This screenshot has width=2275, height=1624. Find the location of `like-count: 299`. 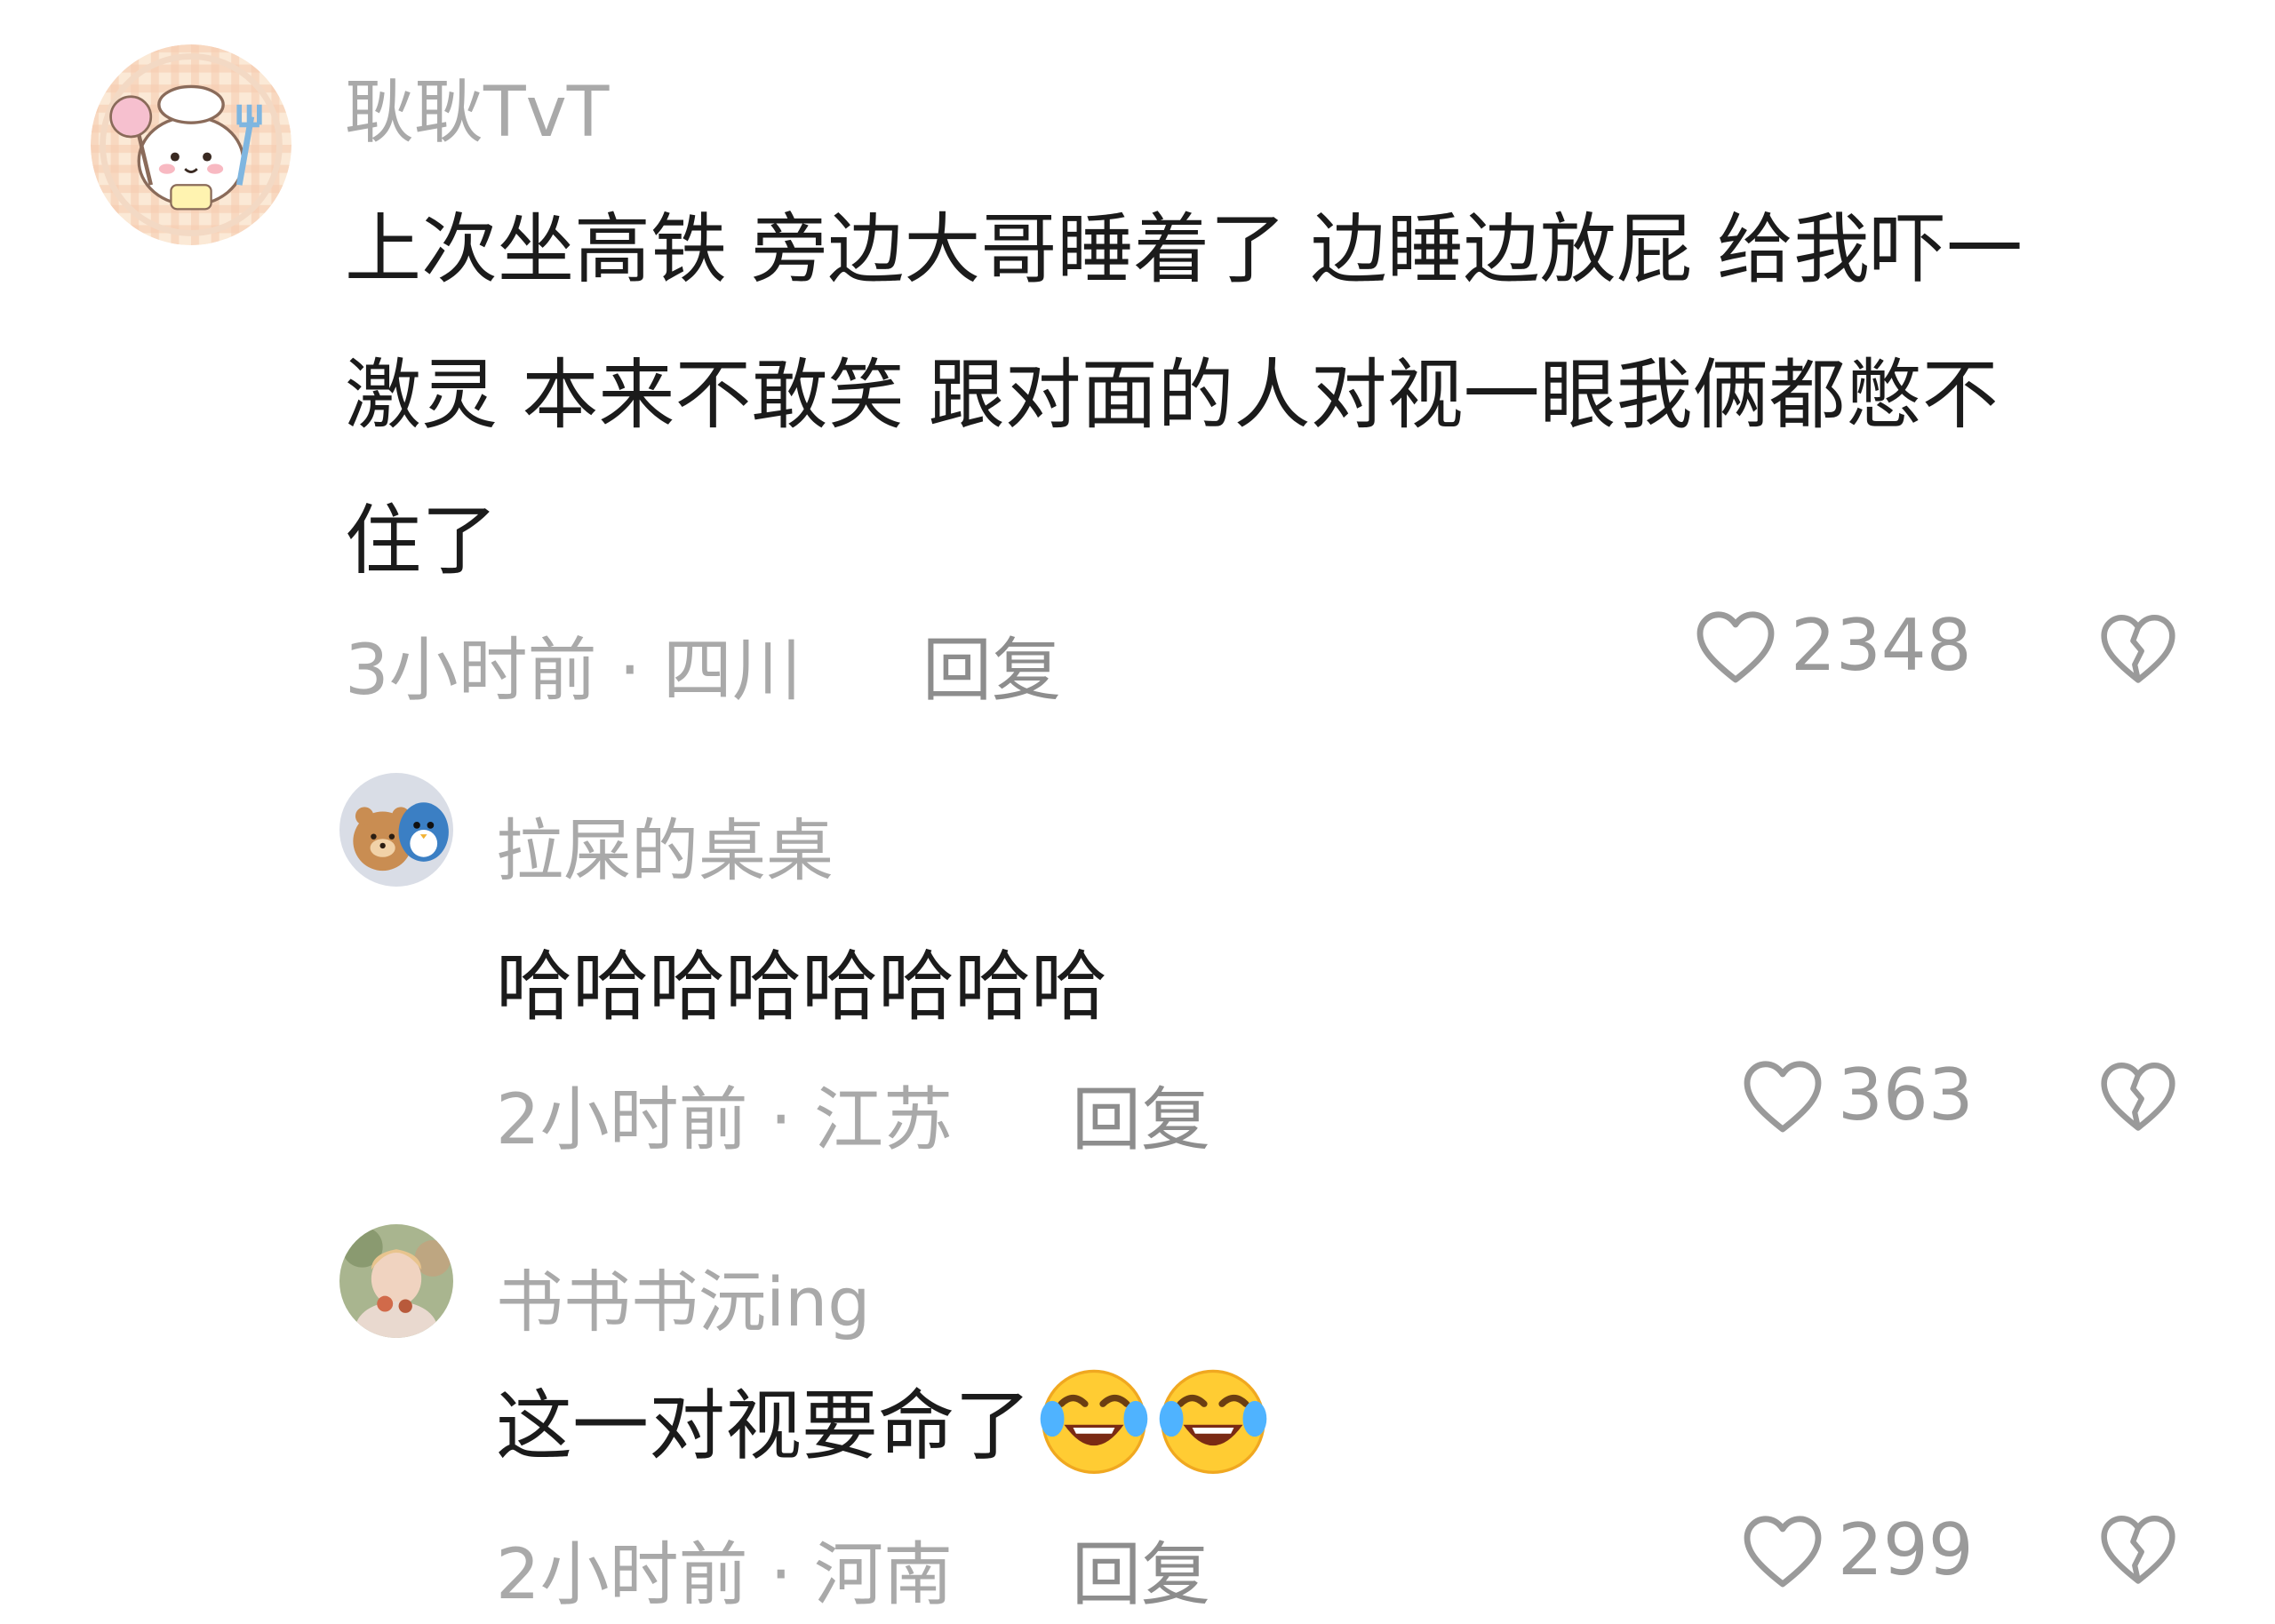

like-count: 299 is located at coordinates (1906, 1550).